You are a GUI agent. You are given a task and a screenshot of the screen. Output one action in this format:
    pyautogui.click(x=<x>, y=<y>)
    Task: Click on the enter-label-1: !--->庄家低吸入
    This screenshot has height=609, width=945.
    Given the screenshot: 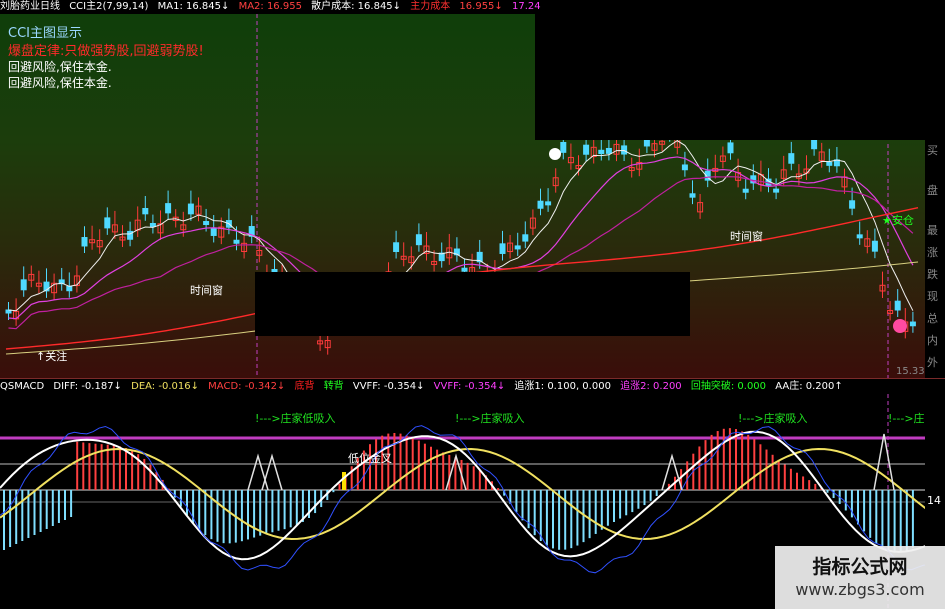 What is the action you would take?
    pyautogui.click(x=295, y=418)
    